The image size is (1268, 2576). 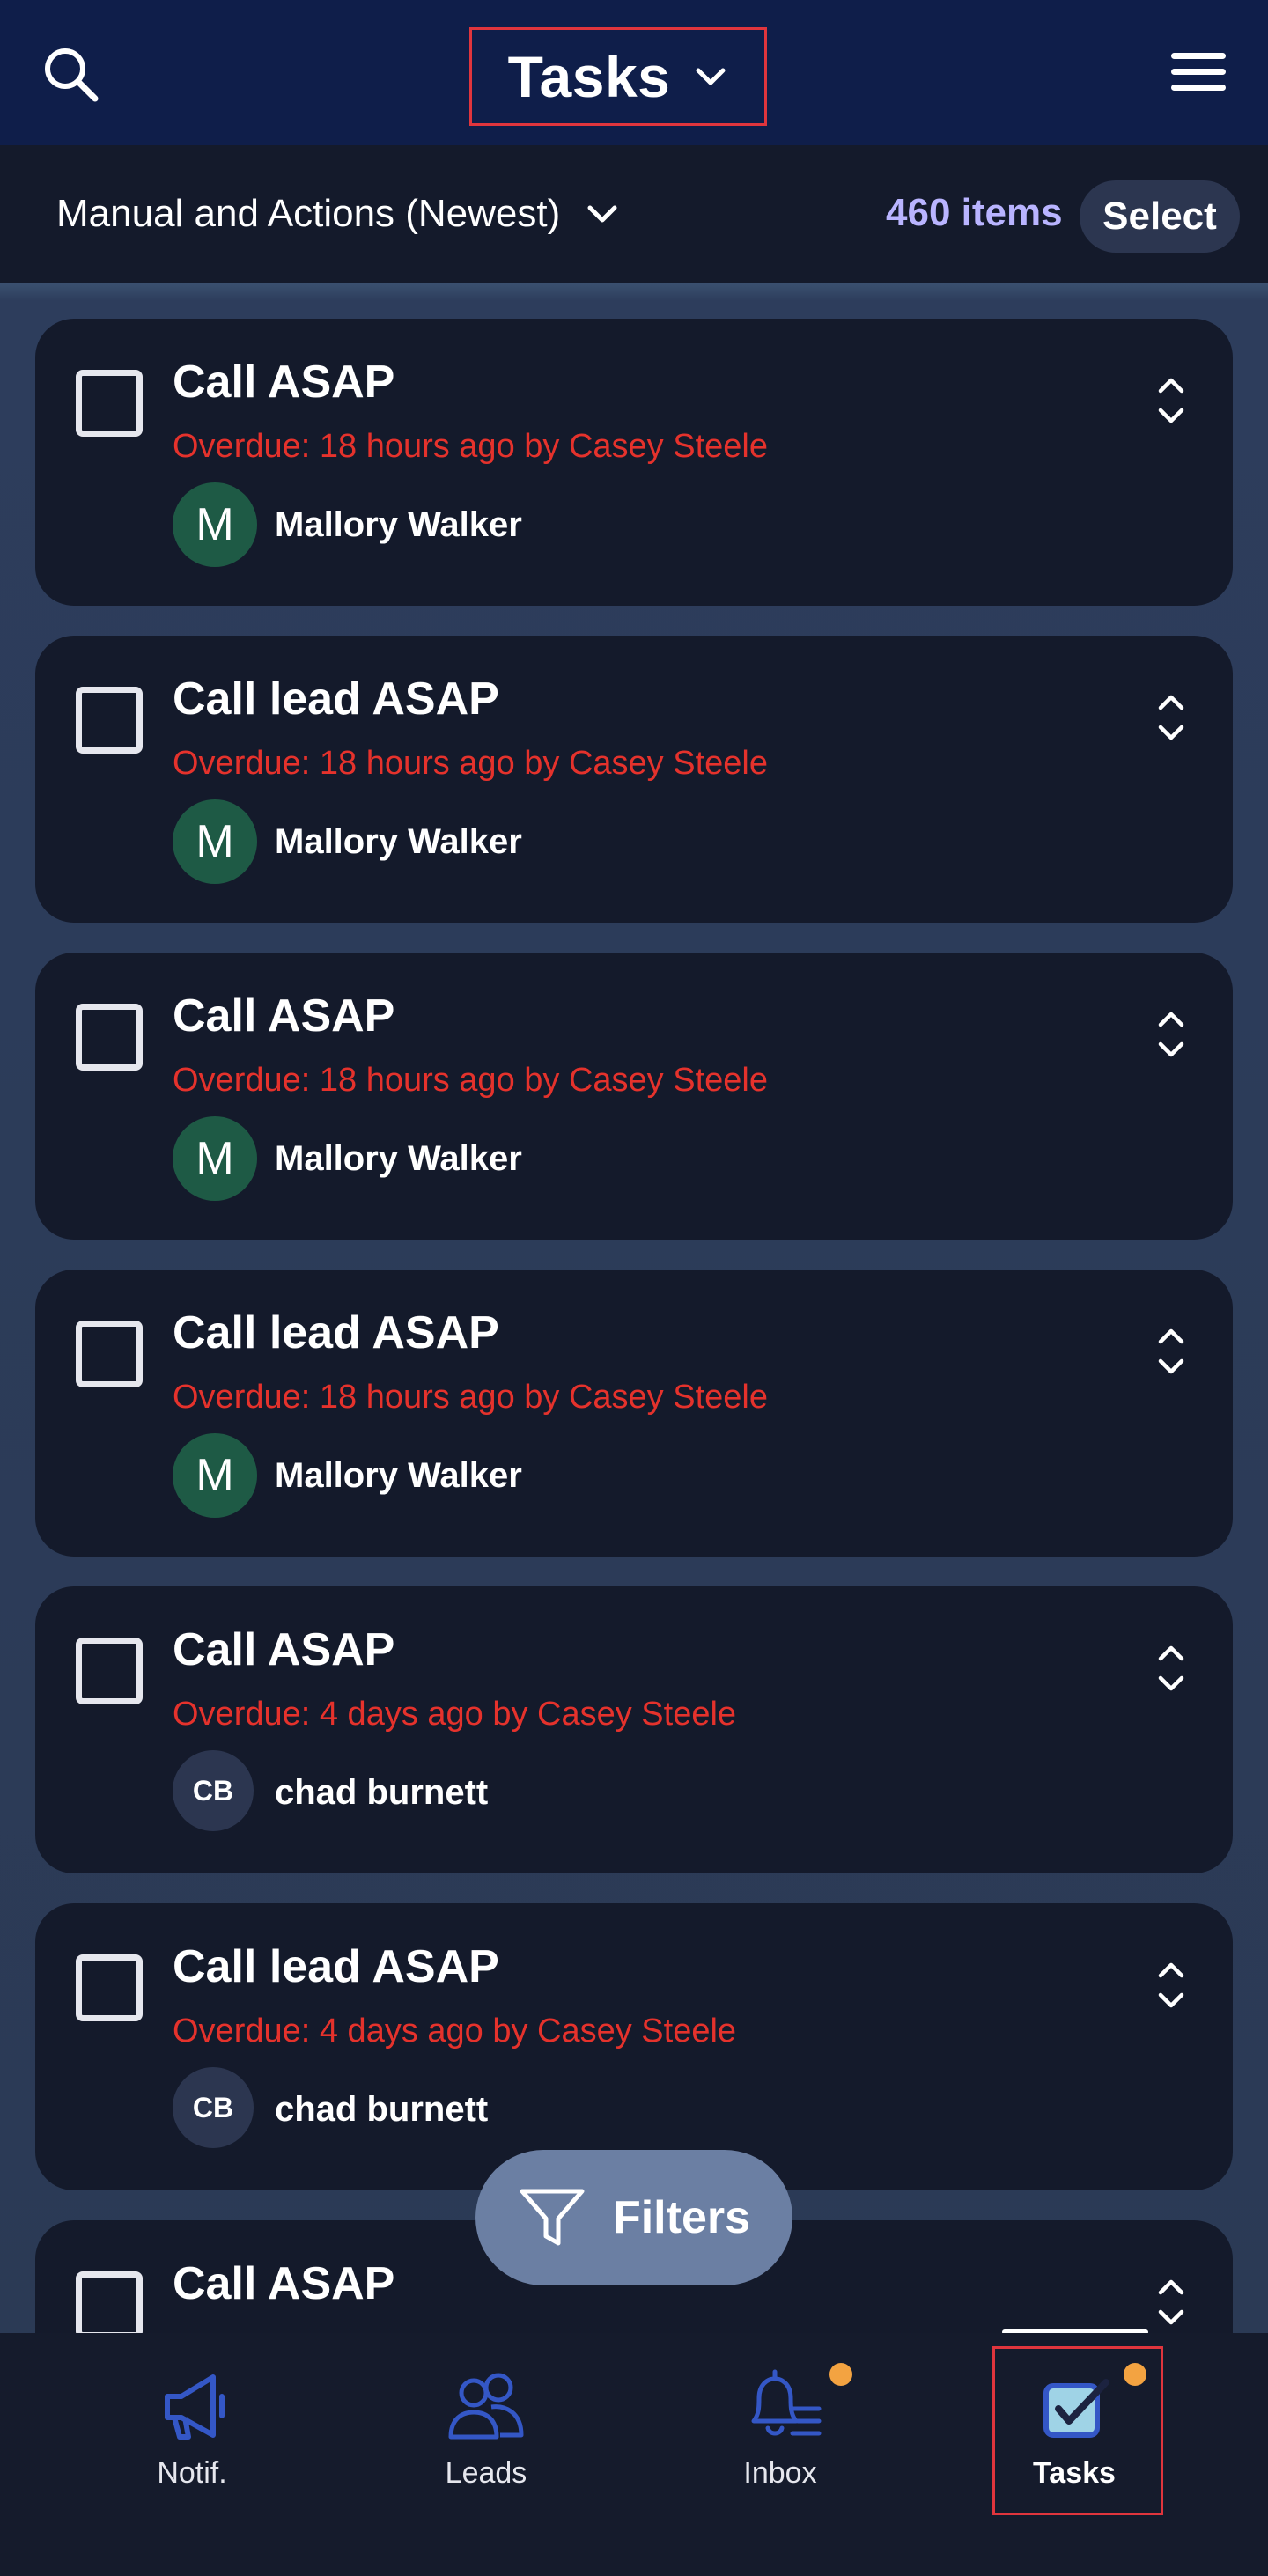 I want to click on filters-label: Filters, so click(x=681, y=2218).